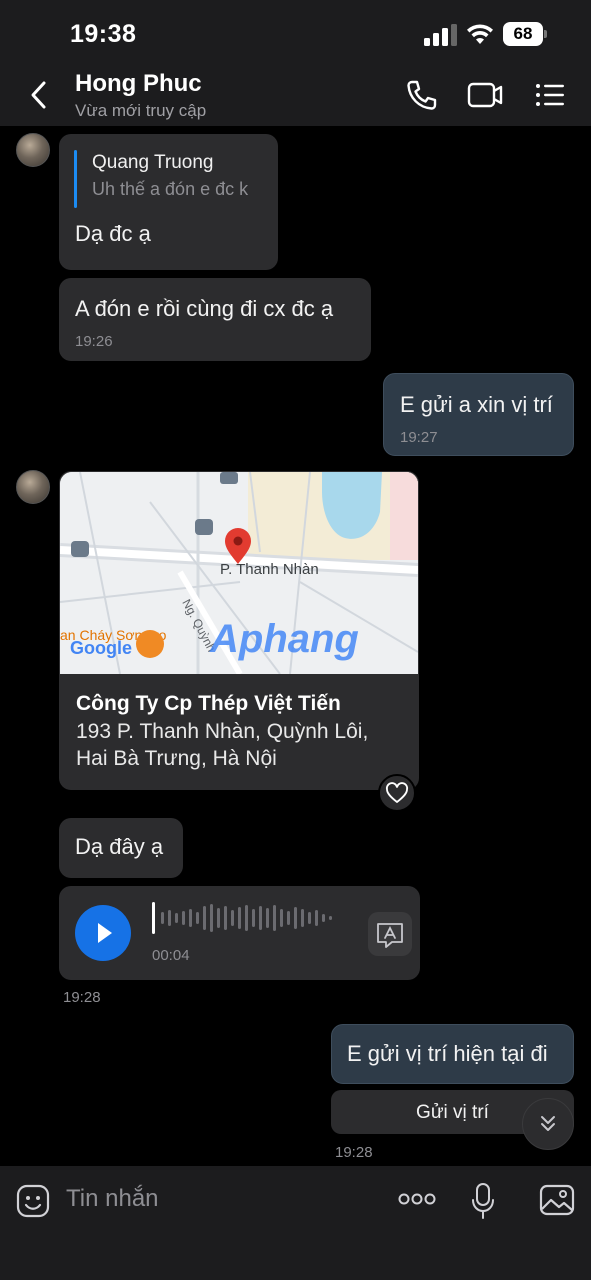 This screenshot has height=1280, width=591. Describe the element at coordinates (447, 1053) in the screenshot. I see `message-text: E gửi vị trí hiện tại đi` at that location.